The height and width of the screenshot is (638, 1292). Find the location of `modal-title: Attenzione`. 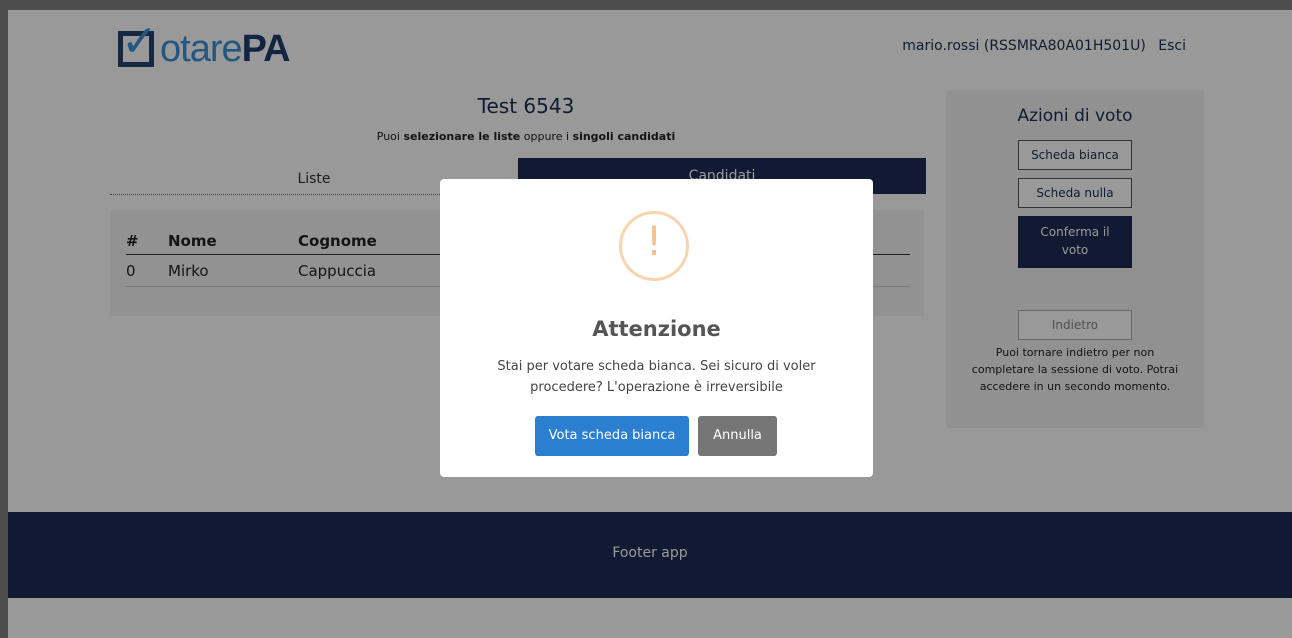

modal-title: Attenzione is located at coordinates (656, 329).